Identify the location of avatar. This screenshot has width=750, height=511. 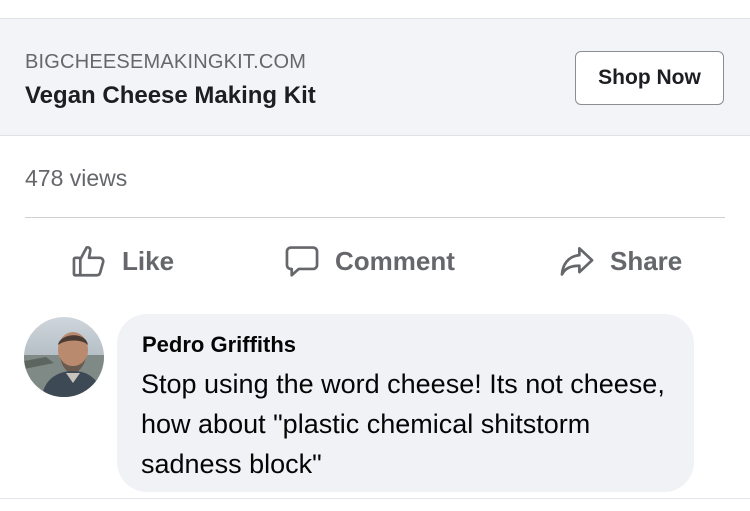
(64, 357).